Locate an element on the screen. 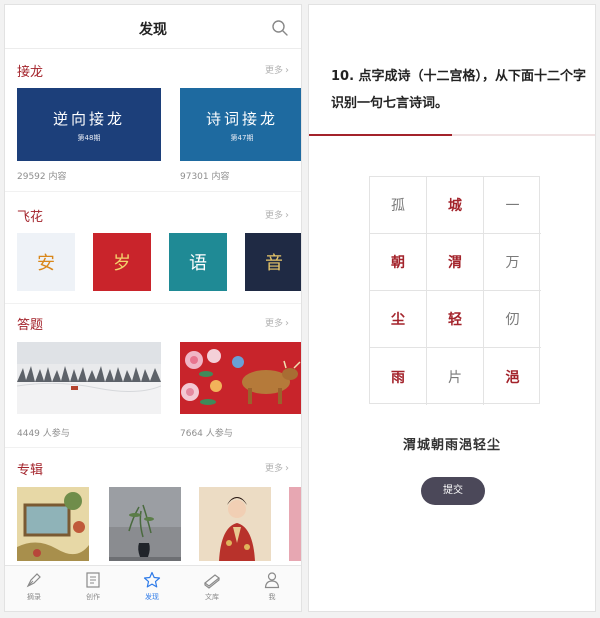 This screenshot has width=600, height=618. tab-label: 我 is located at coordinates (272, 597).